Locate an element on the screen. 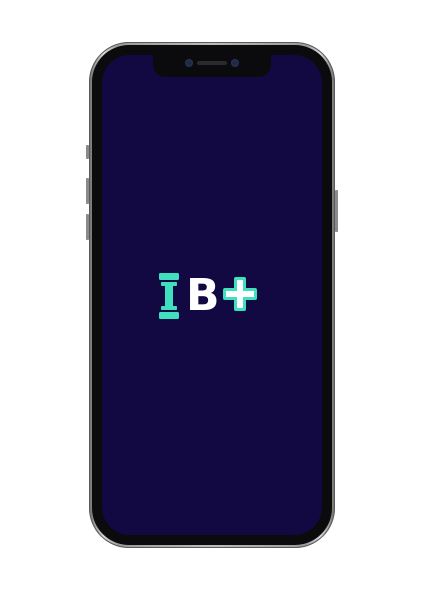 This screenshot has height=600, width=424. face-sensor-icon is located at coordinates (235, 63).